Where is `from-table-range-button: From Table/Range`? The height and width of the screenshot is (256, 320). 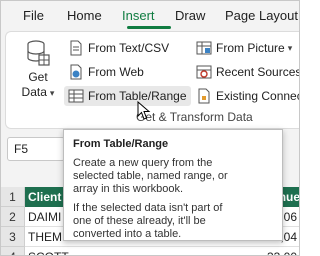
from-table-range-button: From Table/Range is located at coordinates (127, 96).